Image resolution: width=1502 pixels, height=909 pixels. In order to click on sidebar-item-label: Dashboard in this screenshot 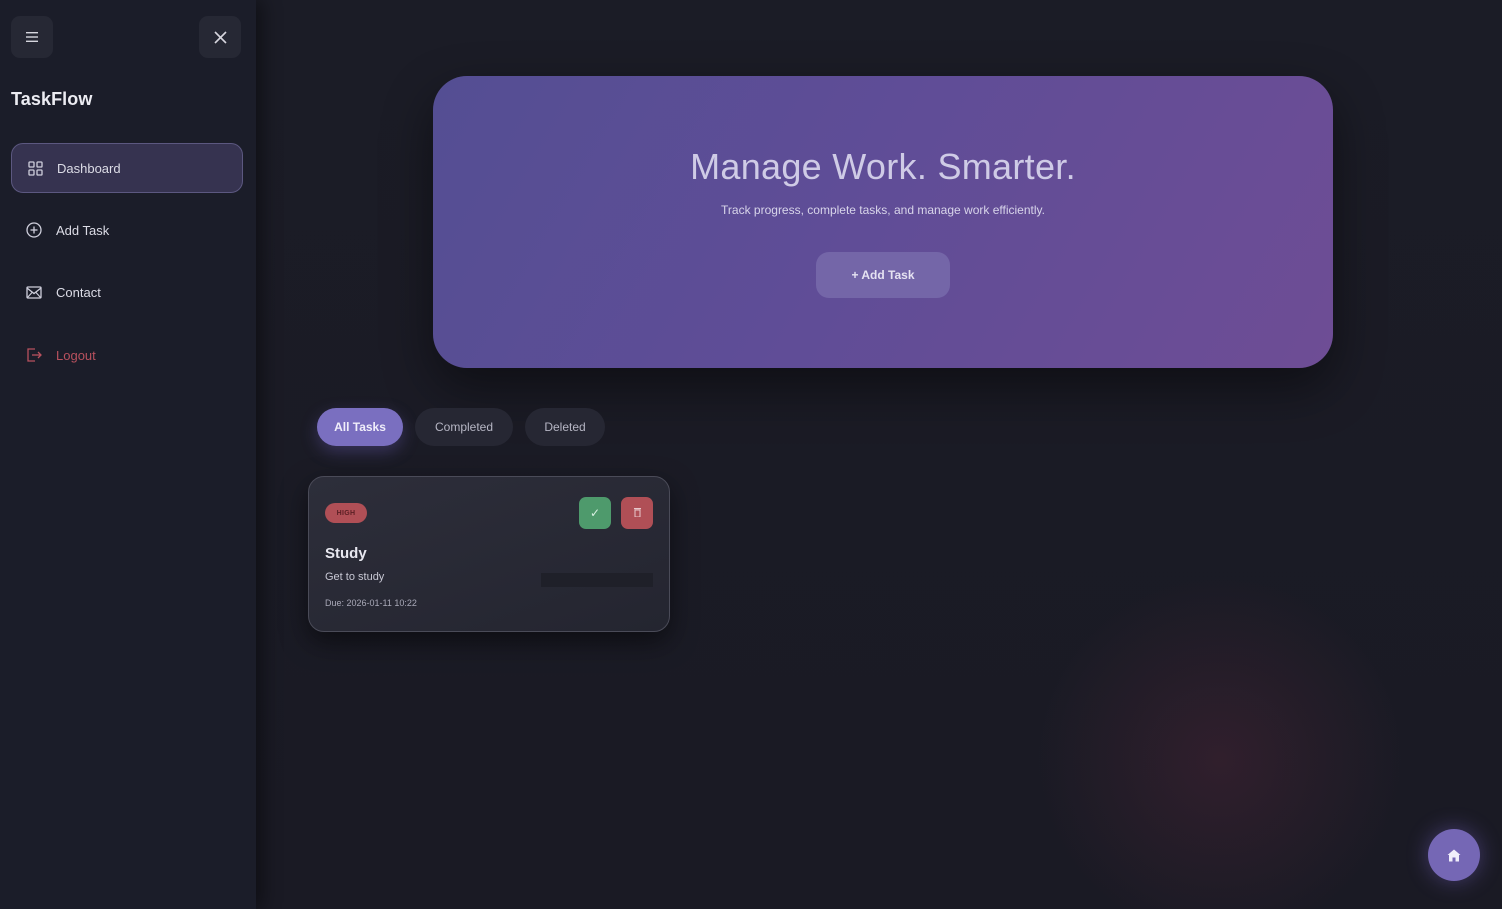, I will do `click(89, 168)`.